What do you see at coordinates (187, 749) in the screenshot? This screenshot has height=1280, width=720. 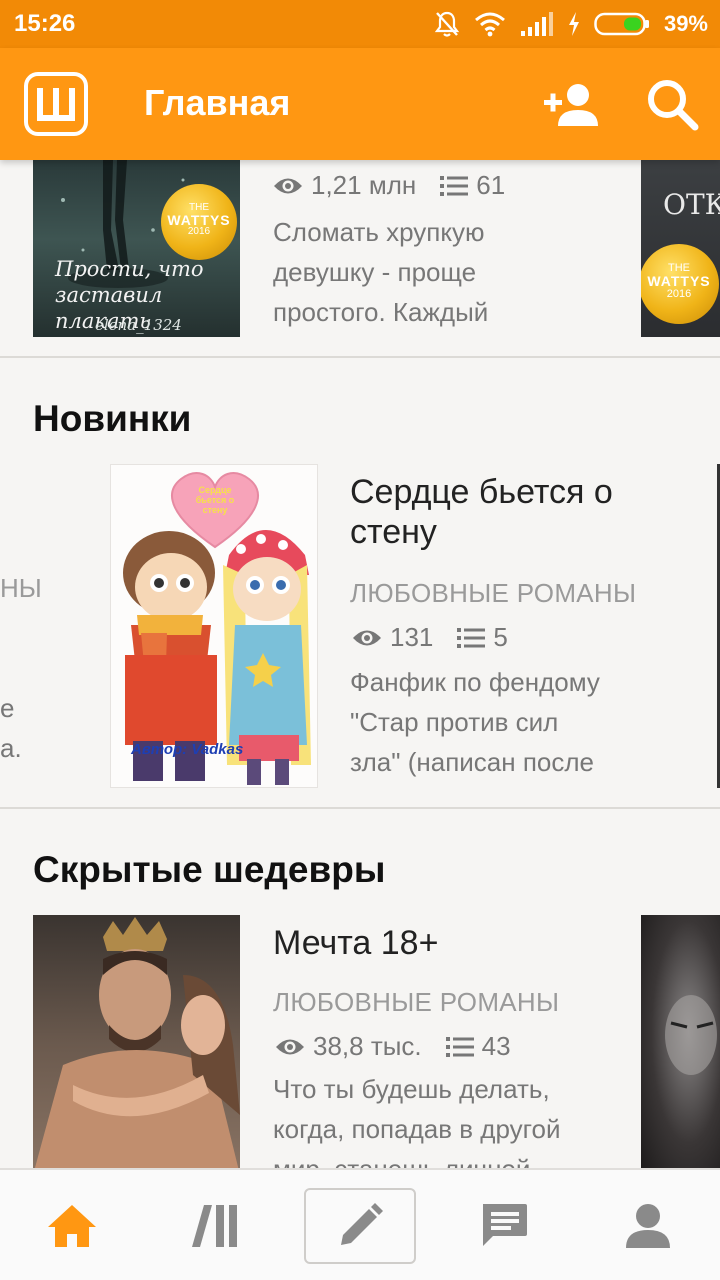 I see `cover-author: Автор: Vadkas` at bounding box center [187, 749].